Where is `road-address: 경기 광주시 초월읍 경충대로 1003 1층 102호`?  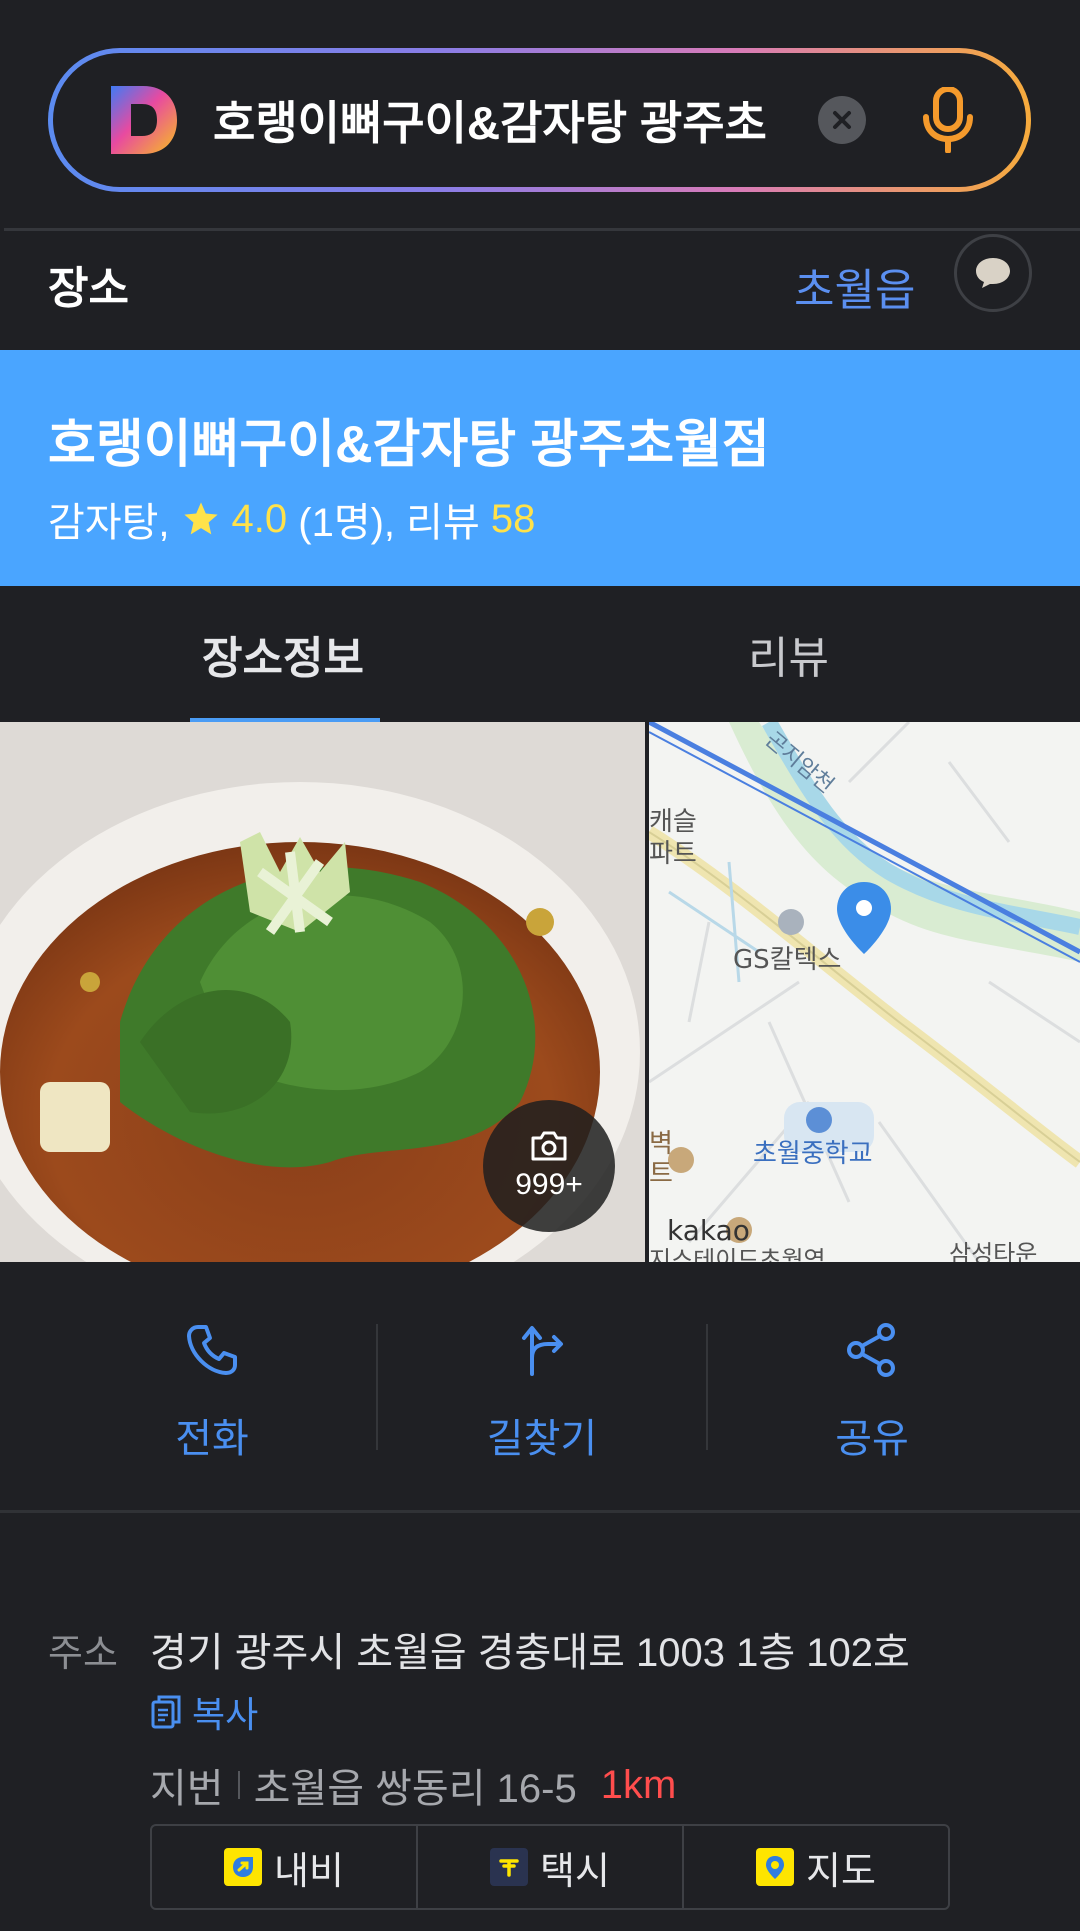 road-address: 경기 광주시 초월읍 경충대로 1003 1층 102호 is located at coordinates (530, 1653).